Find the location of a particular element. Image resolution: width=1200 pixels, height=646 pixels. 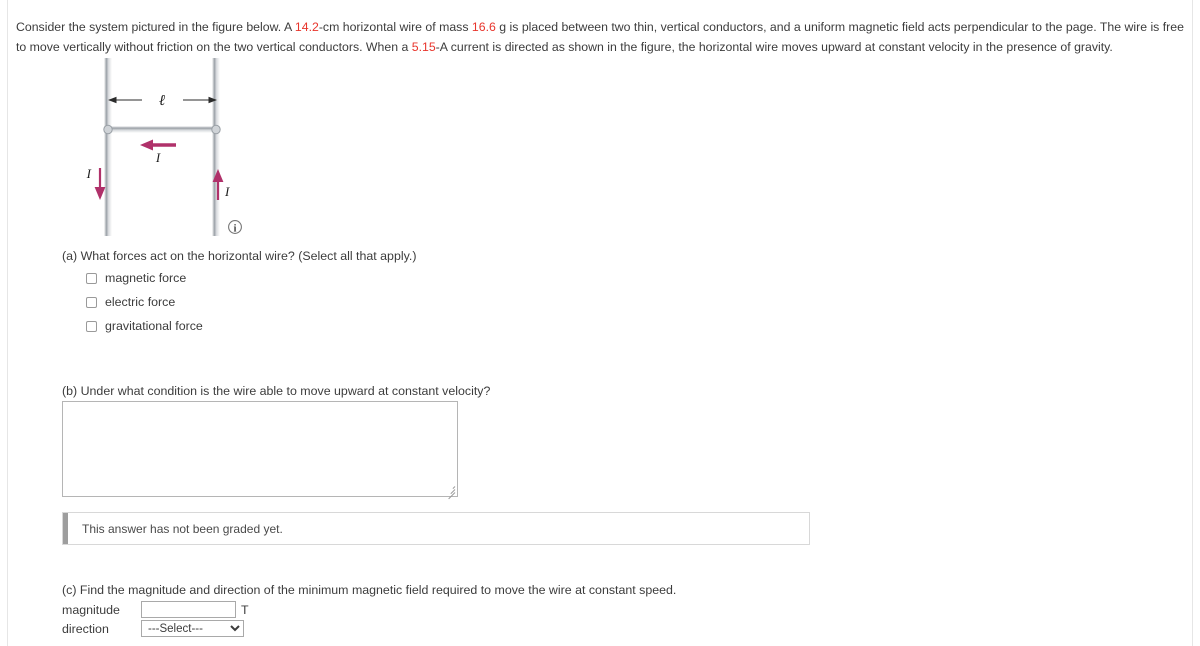

choice-gravitational-force: gravitational force is located at coordinates (144, 326).